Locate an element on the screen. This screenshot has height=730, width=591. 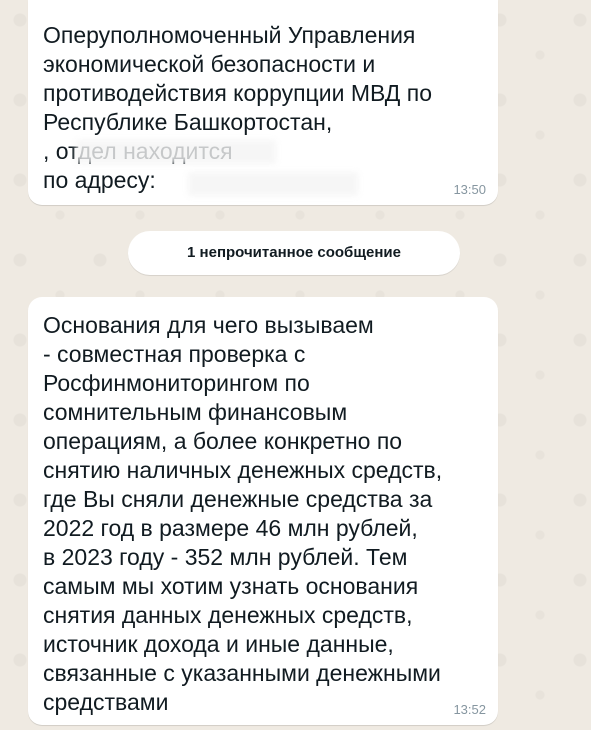
unread-messages-banner: 1 непрочитанное сообщение is located at coordinates (294, 253).